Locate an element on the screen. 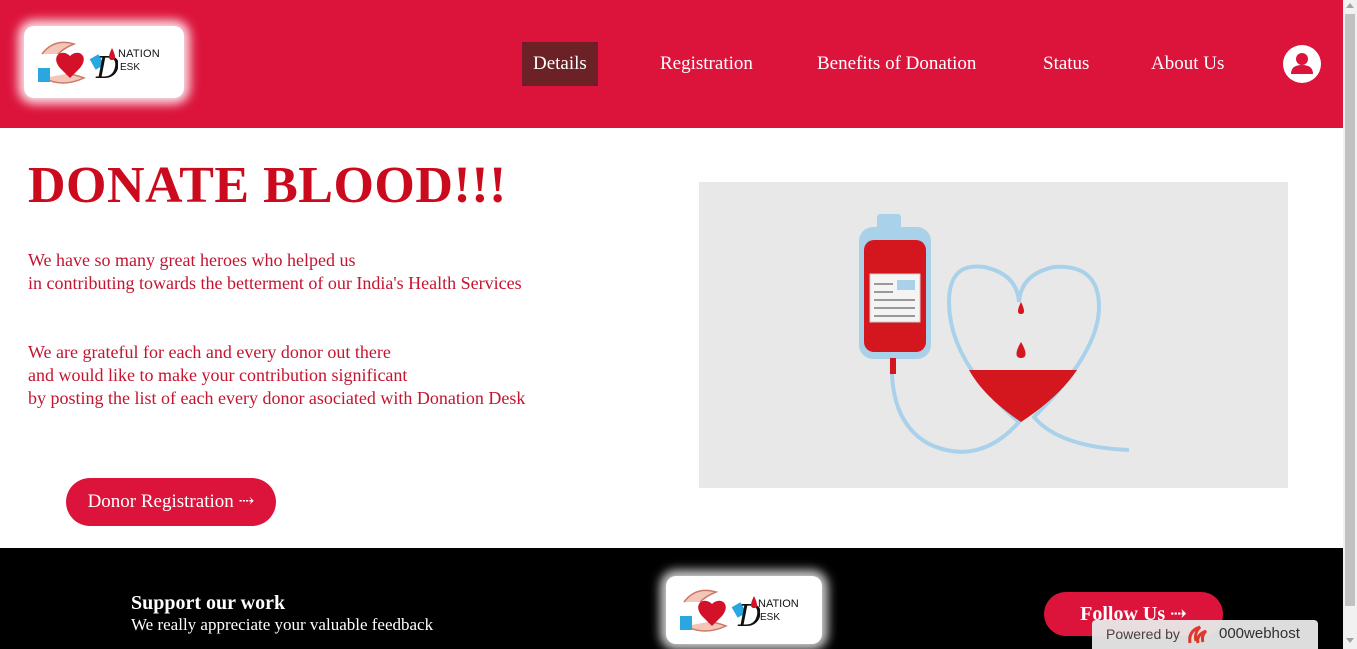  footer-logo: D NATION ESK is located at coordinates (744, 610).